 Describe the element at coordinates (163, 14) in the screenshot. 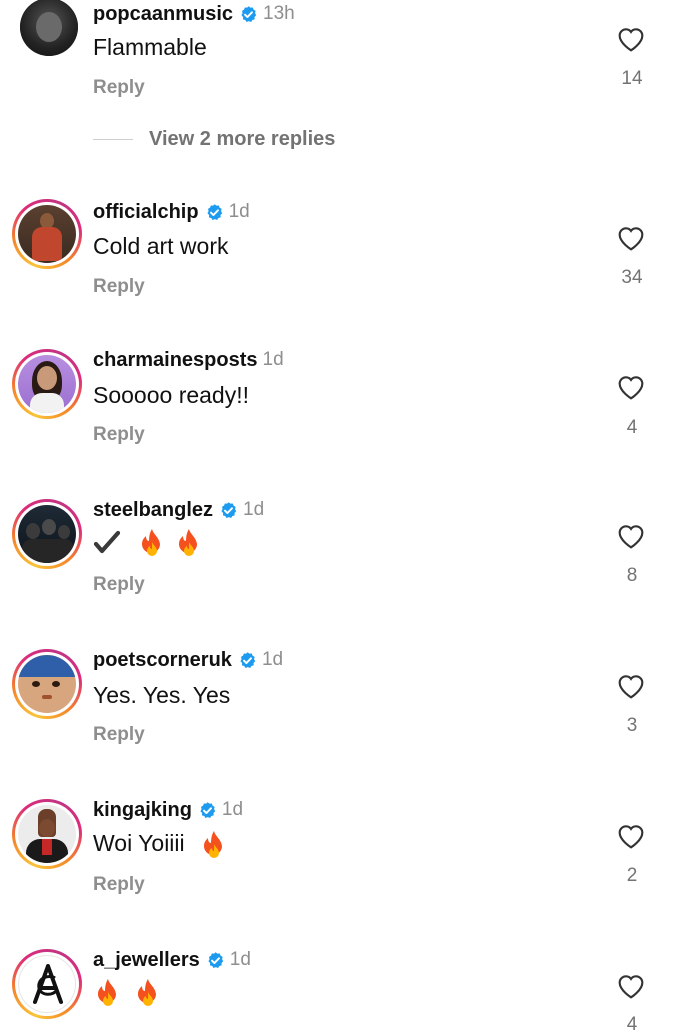

I see `username: popcaanmusic` at that location.